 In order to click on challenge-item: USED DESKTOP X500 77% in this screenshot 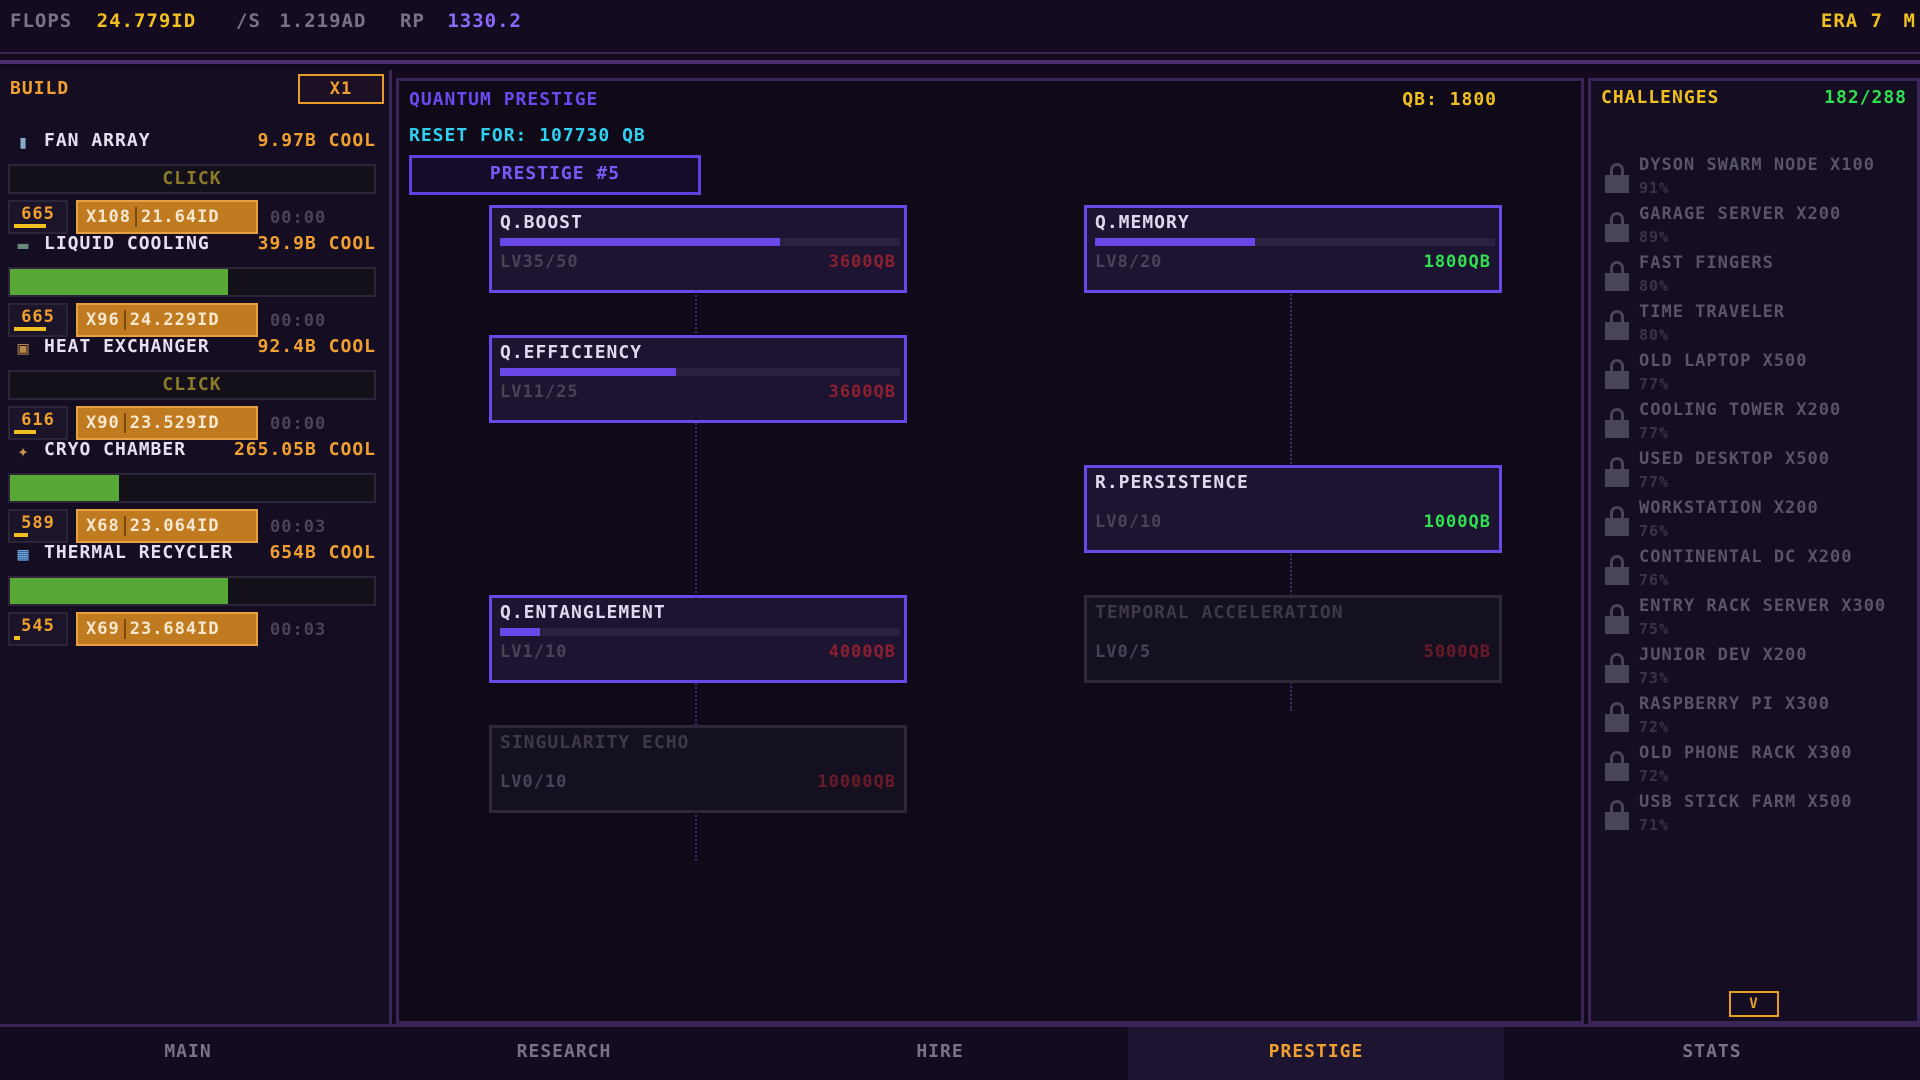, I will do `click(1758, 473)`.